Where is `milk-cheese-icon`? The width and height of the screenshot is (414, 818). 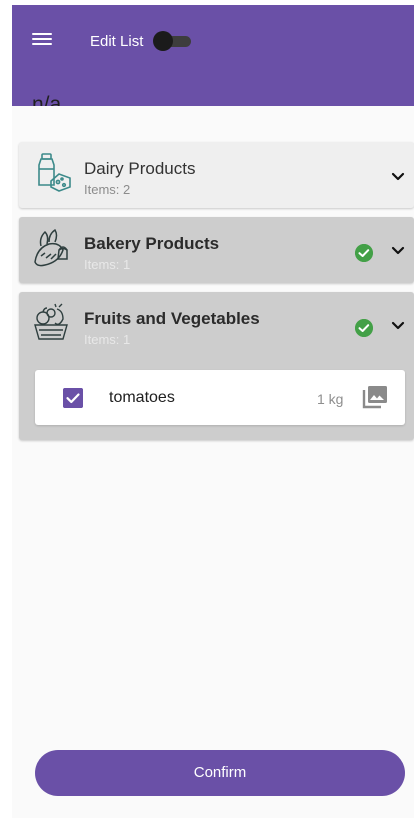 milk-cheese-icon is located at coordinates (54, 172).